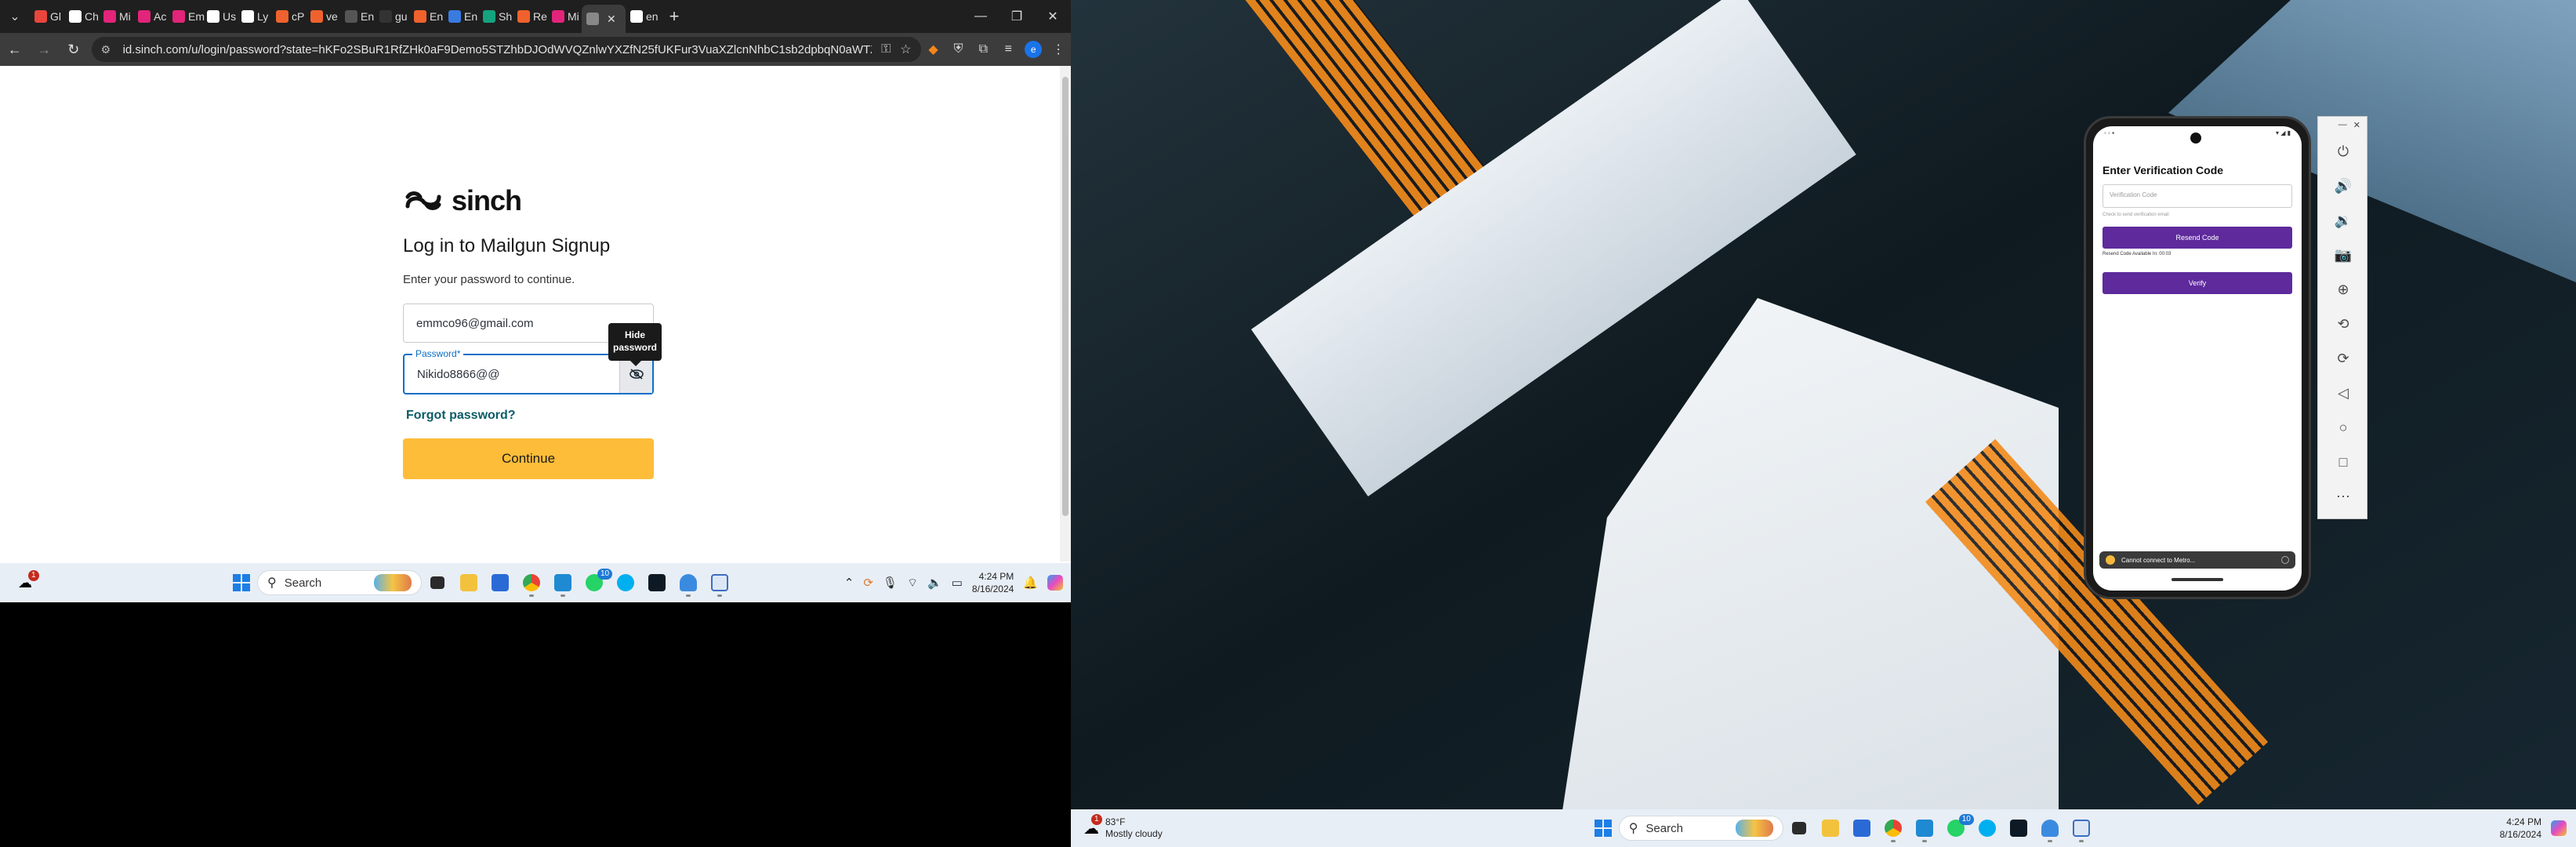 The image size is (2576, 847). Describe the element at coordinates (2343, 289) in the screenshot. I see `zoom-icon: ⊕` at that location.